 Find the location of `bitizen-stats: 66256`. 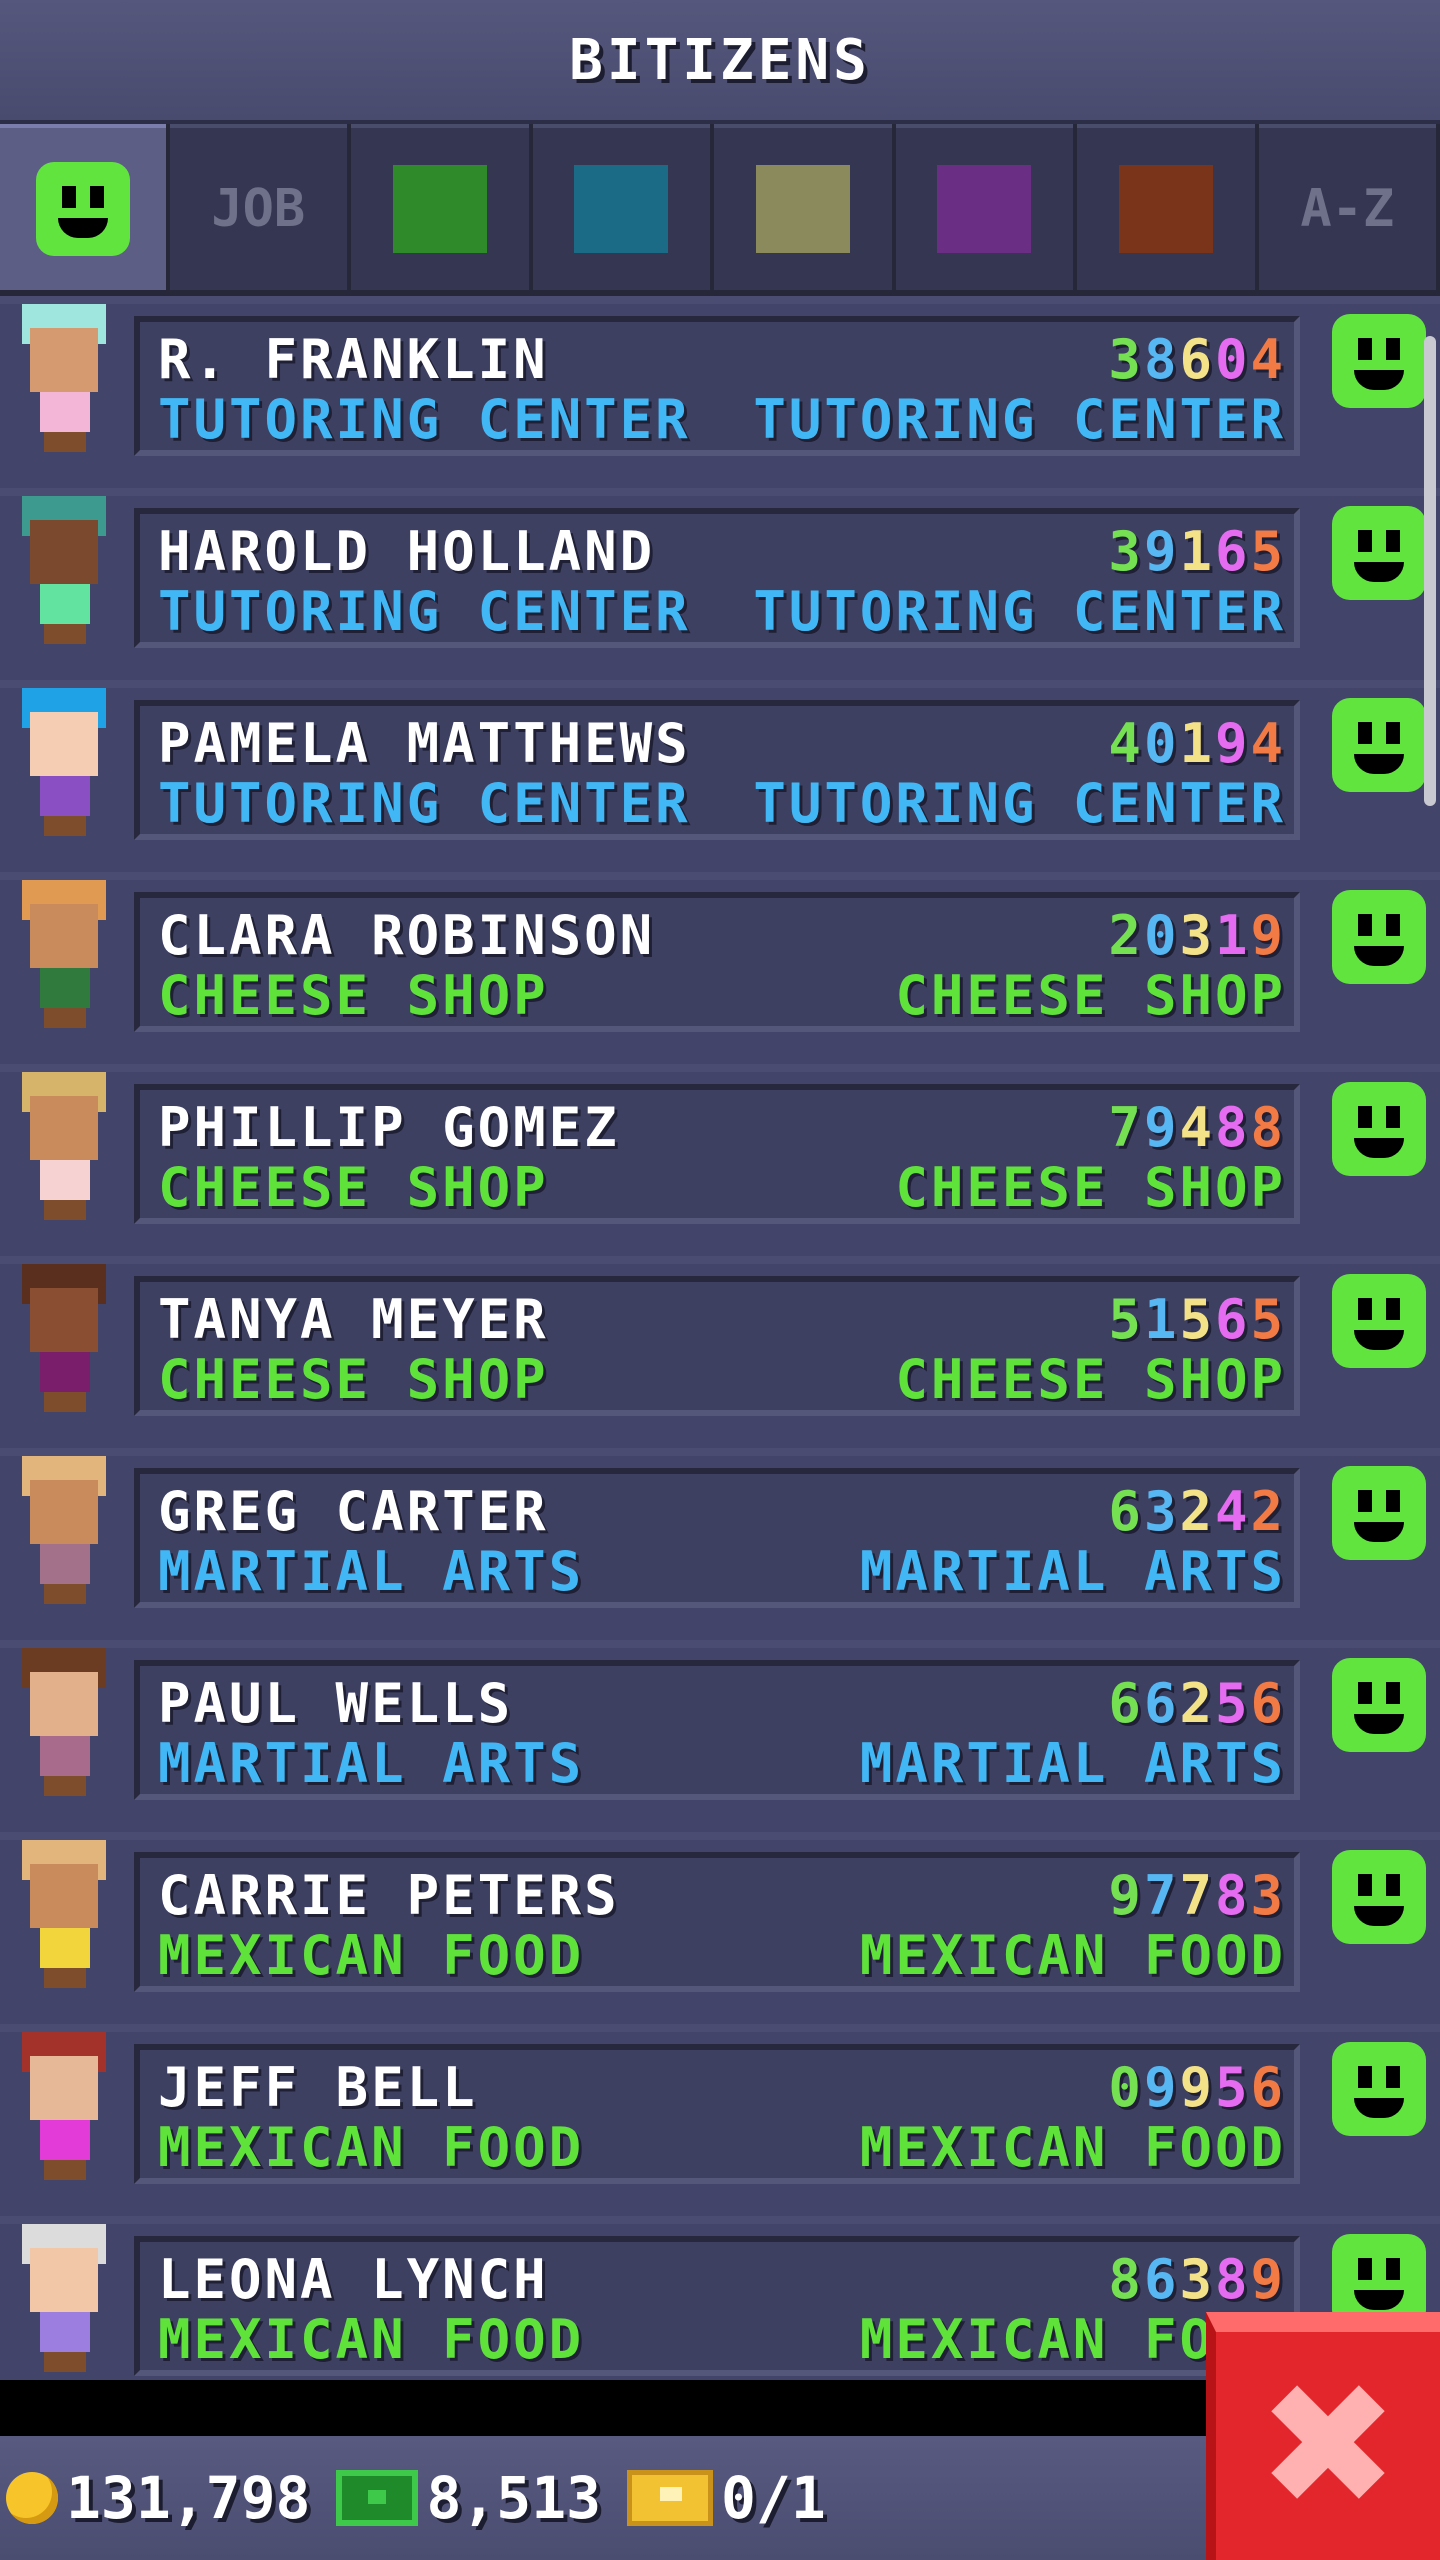

bitizen-stats: 66256 is located at coordinates (1197, 1703).